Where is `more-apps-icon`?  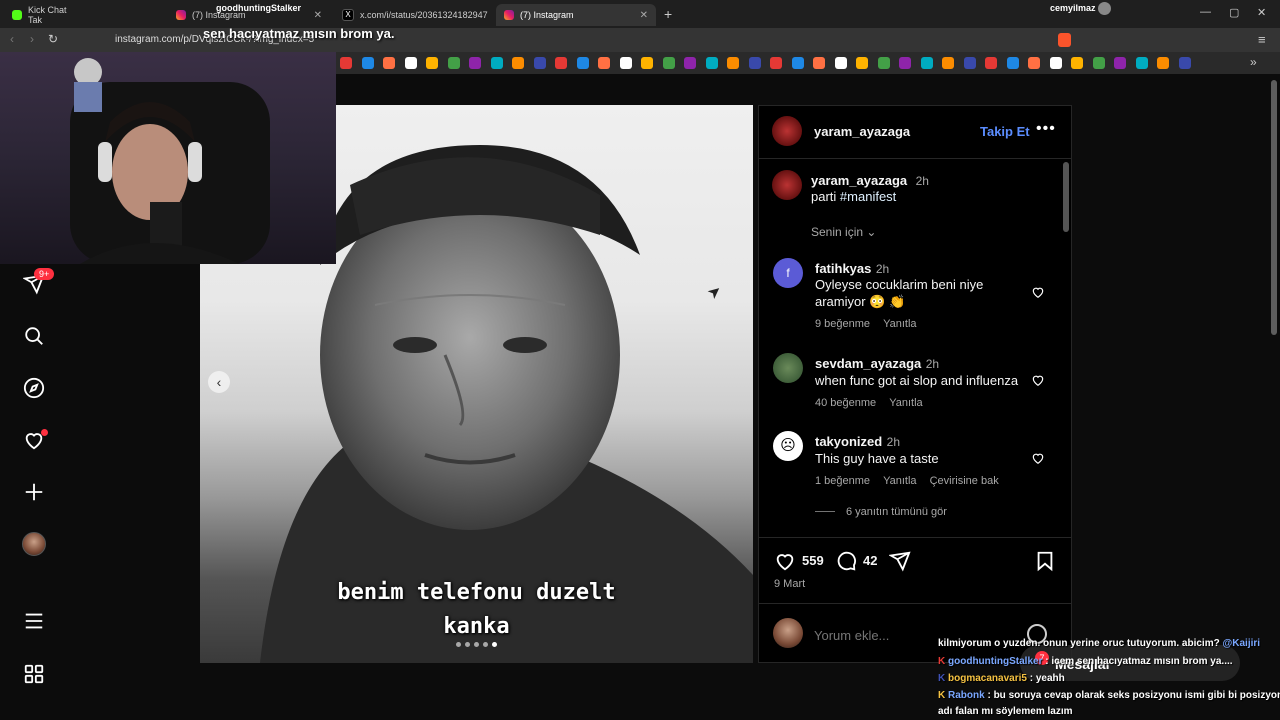
more-apps-icon is located at coordinates (34, 674).